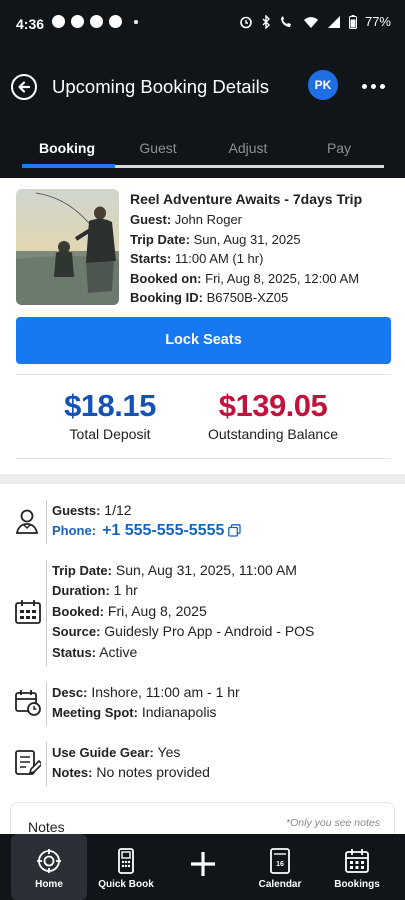 This screenshot has height=900, width=405. Describe the element at coordinates (203, 864) in the screenshot. I see `plus-icon` at that location.